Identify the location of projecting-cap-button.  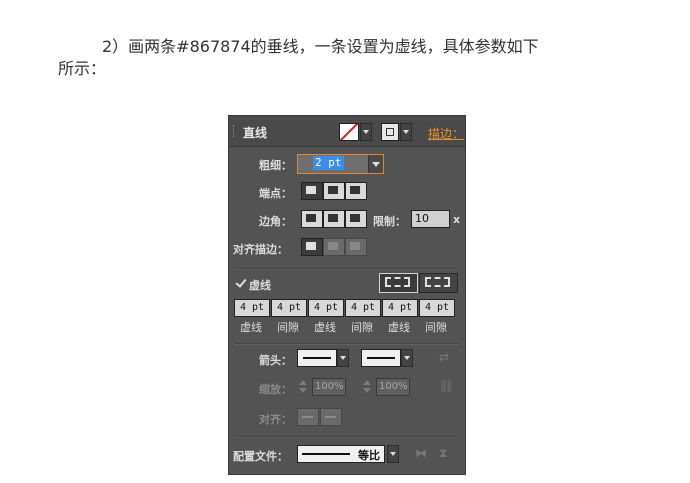
(356, 191).